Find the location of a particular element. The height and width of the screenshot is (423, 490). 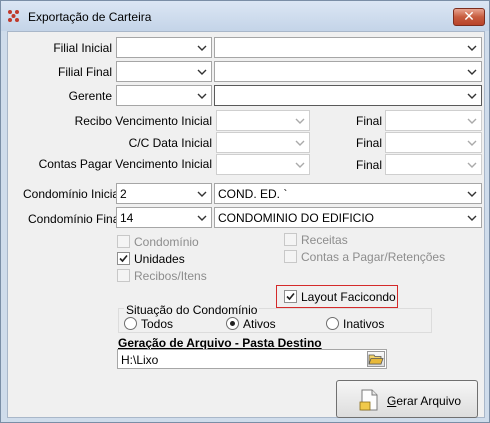

recibo-vencimento-label: Recibo Vencimento Inicial is located at coordinates (143, 121).